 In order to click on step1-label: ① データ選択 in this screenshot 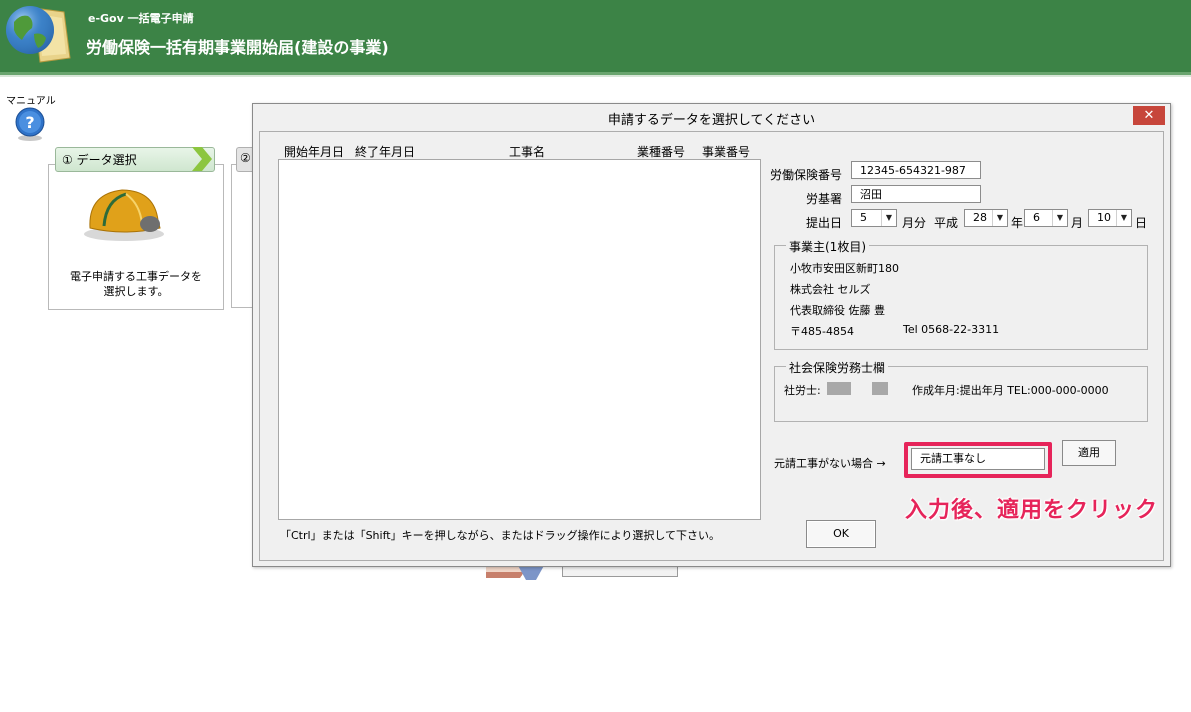, I will do `click(99, 160)`.